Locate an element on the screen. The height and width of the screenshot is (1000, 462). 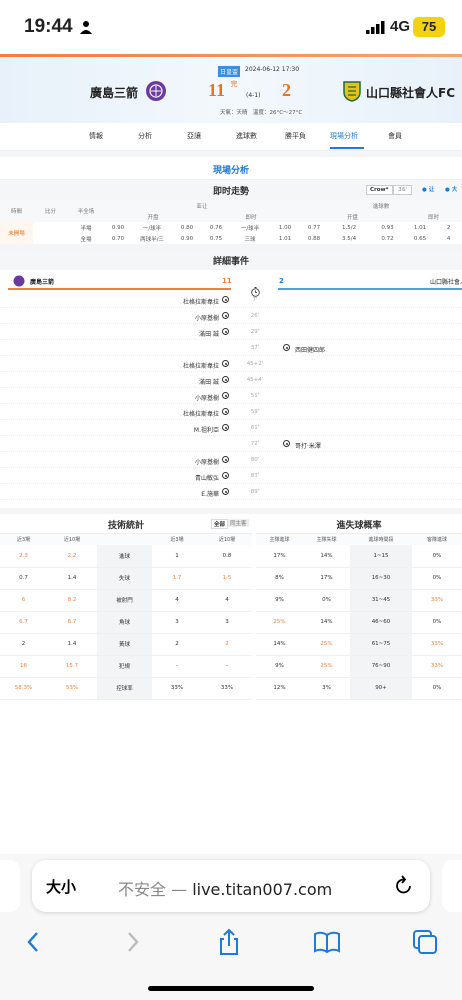
battery-level: 75 is located at coordinates (429, 27).